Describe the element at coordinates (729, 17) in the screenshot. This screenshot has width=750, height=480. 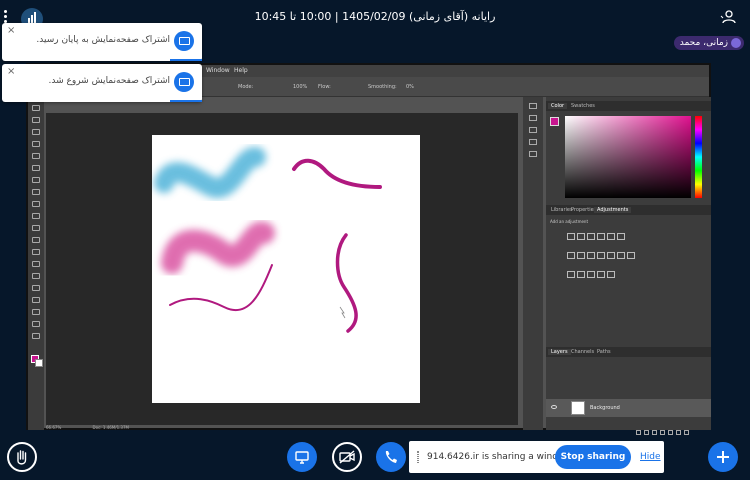
I see `user-icon` at that location.